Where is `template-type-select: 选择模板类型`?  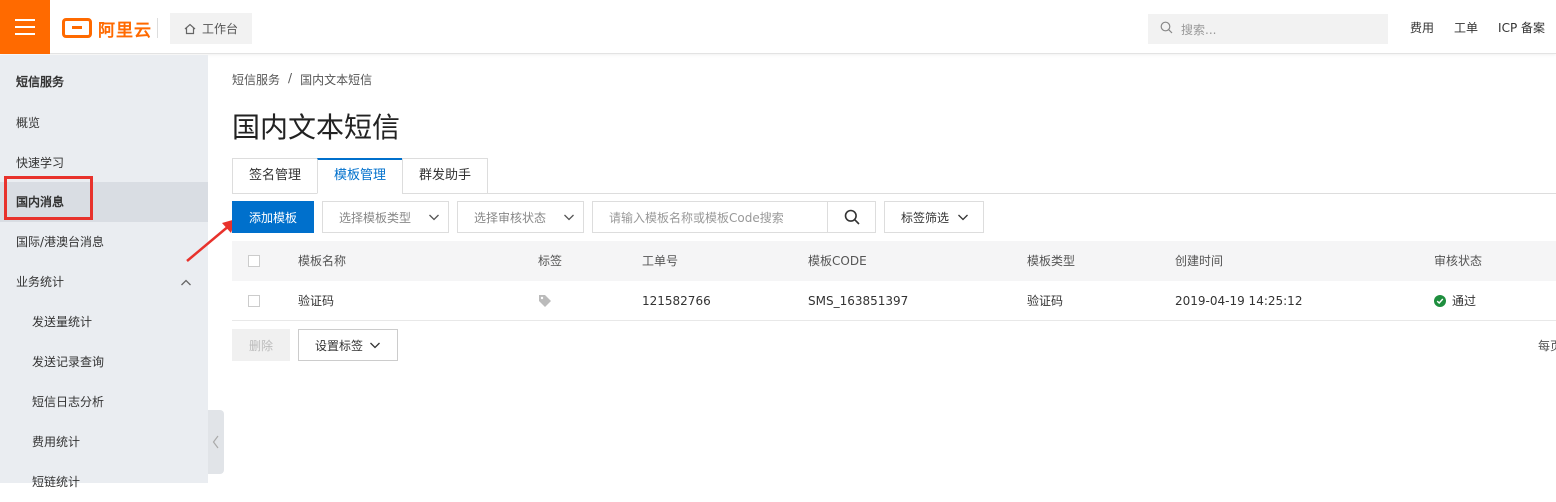
template-type-select: 选择模板类型 is located at coordinates (385, 217).